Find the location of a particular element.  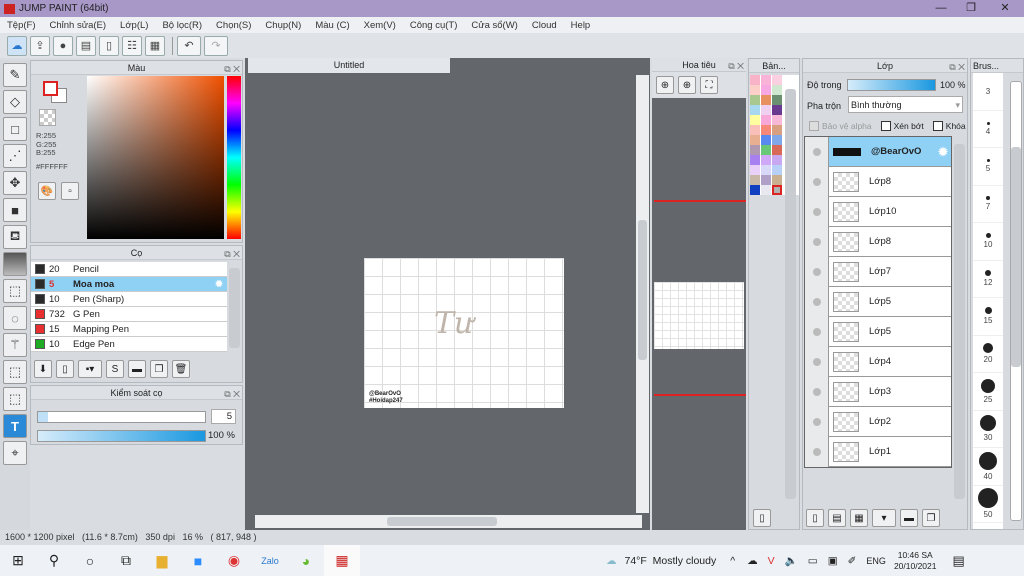

brush-size-item: 30 is located at coordinates (988, 429).